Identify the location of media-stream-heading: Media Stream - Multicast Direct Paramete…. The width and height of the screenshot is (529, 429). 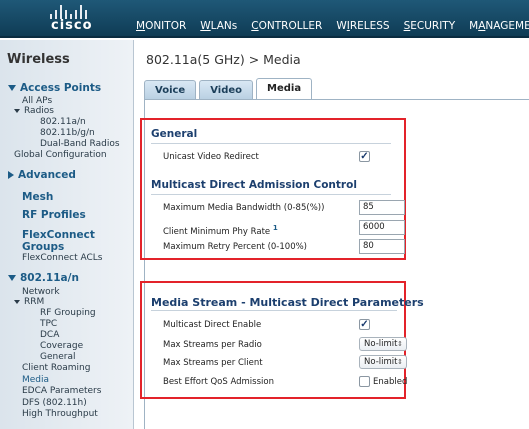
(287, 302).